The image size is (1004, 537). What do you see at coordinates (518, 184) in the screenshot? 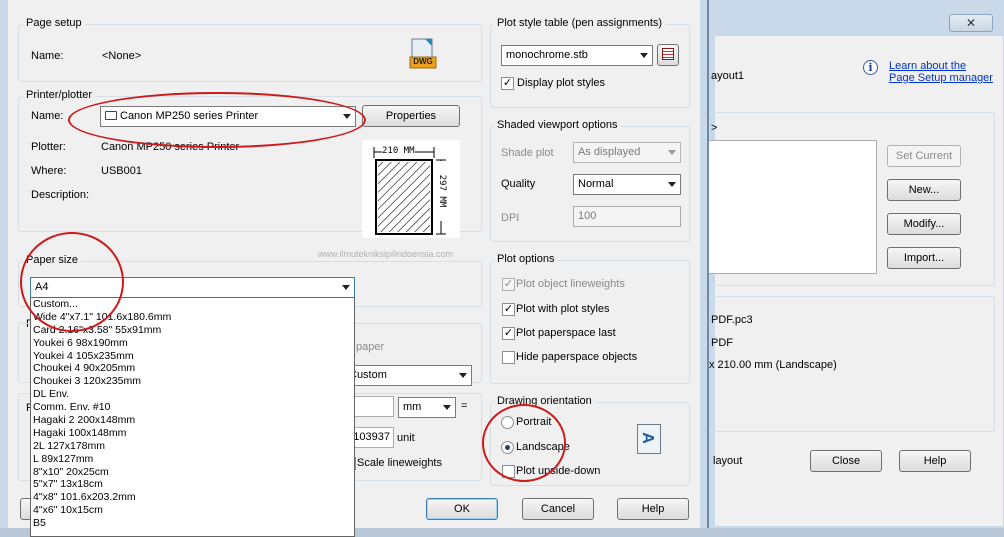
I see `quality-label: Quality` at bounding box center [518, 184].